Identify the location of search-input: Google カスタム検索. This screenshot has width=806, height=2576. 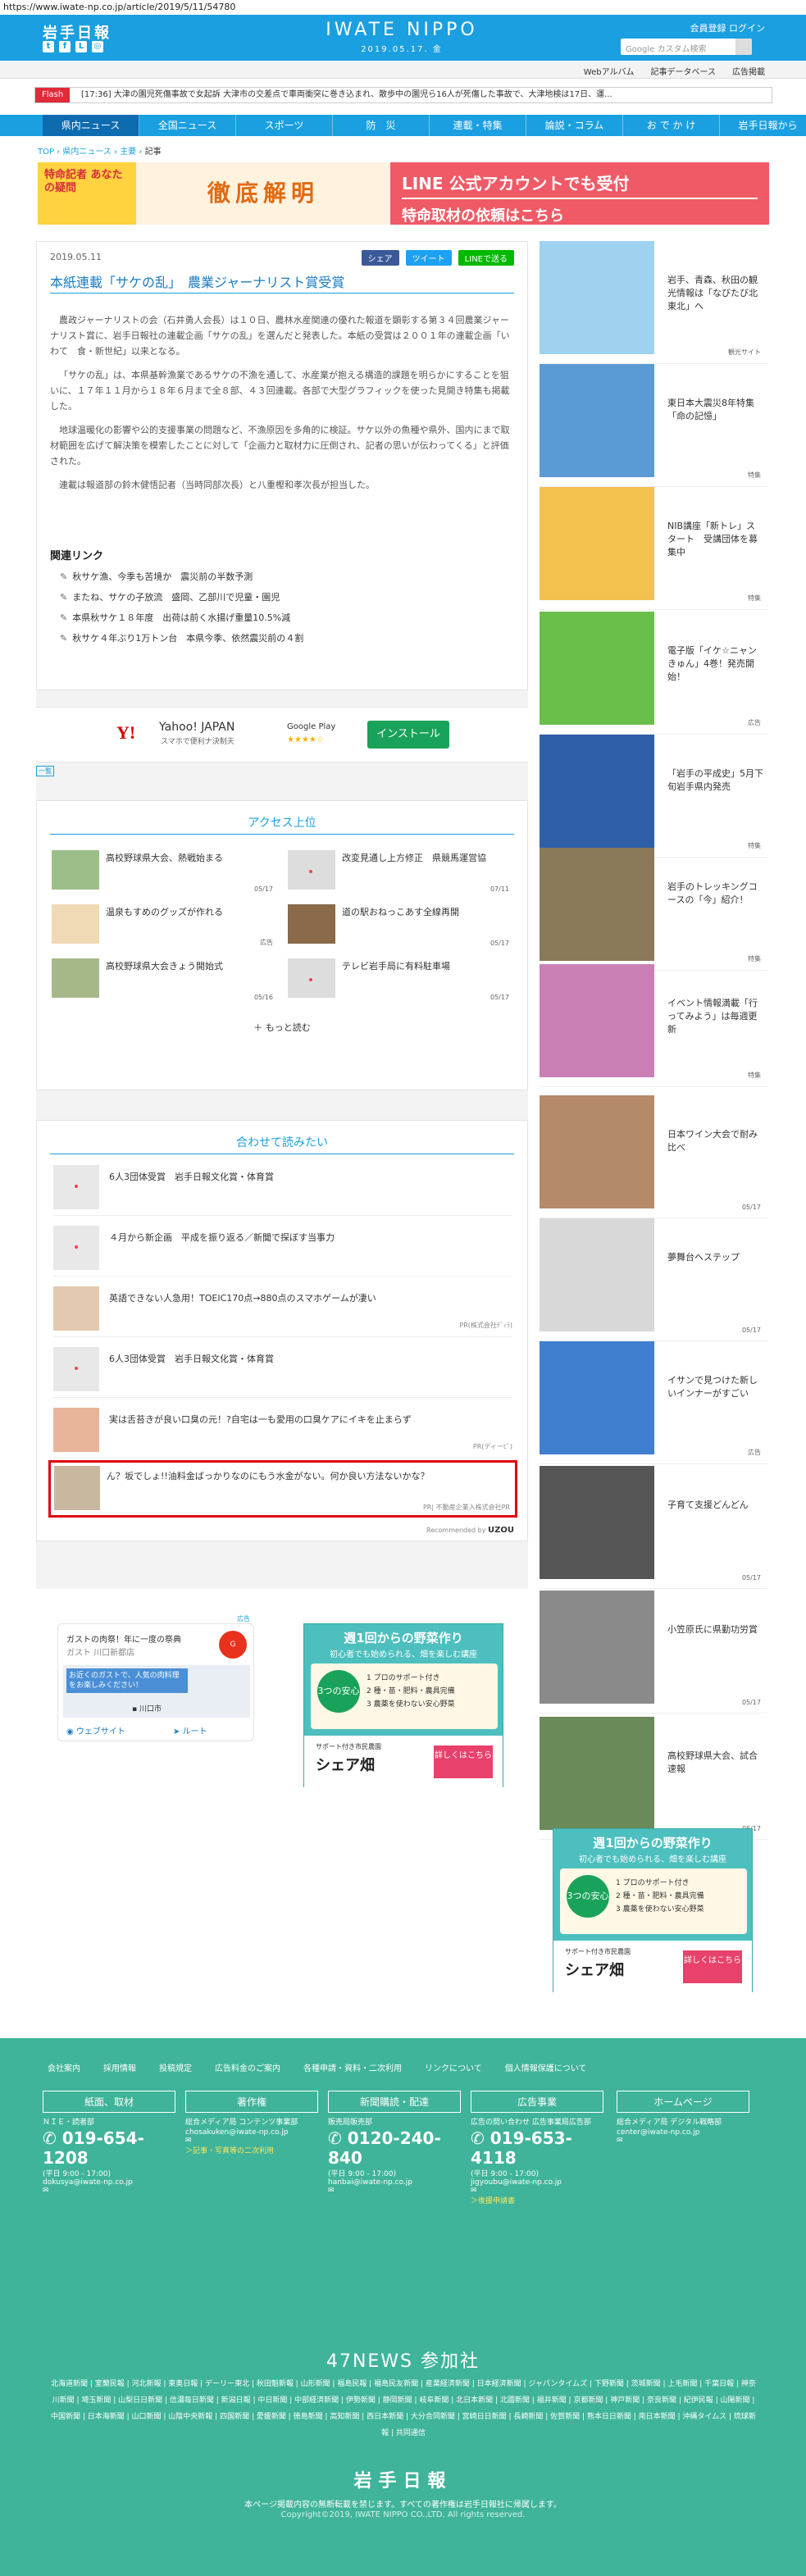
(666, 48).